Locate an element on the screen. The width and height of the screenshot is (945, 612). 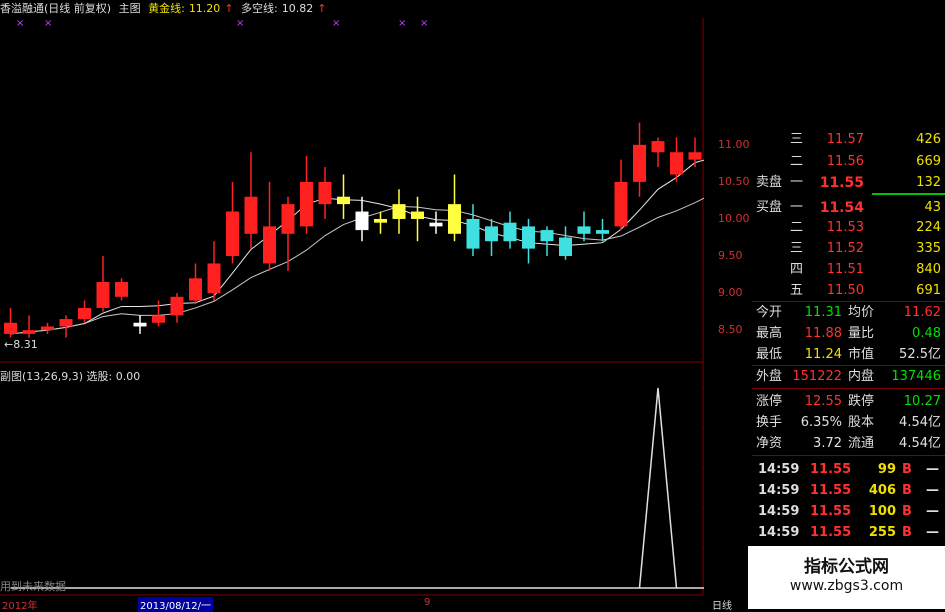
sell-row-3: 三 11.57 426 is located at coordinates (848, 140).